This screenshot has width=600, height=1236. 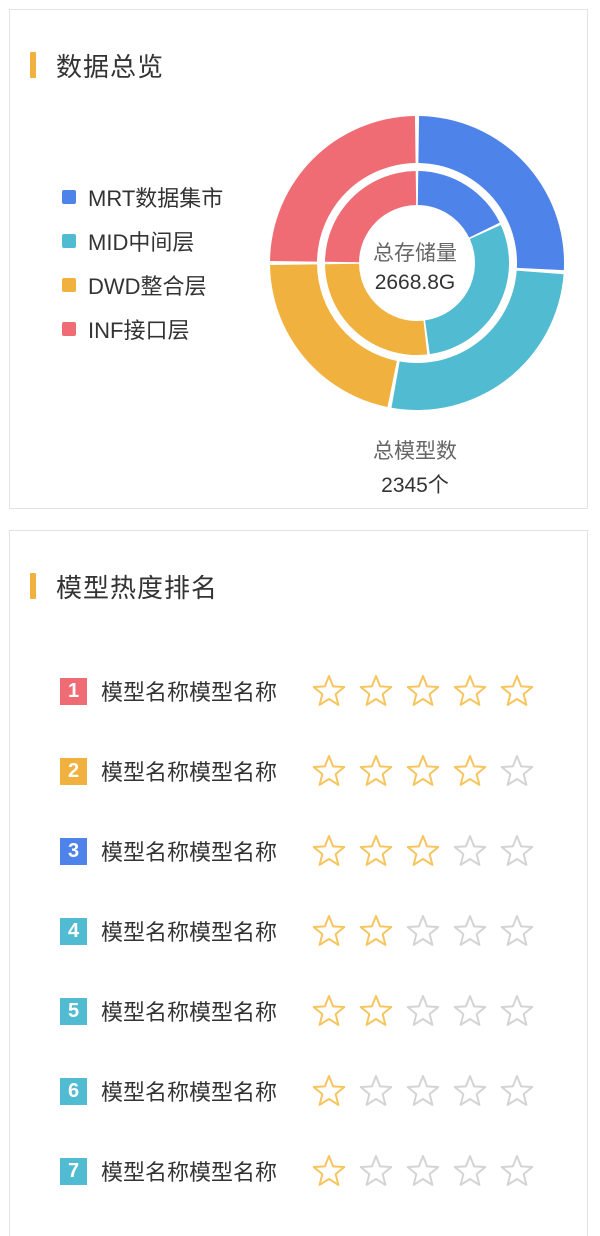 I want to click on rank-number-badge: 1, so click(x=73, y=691).